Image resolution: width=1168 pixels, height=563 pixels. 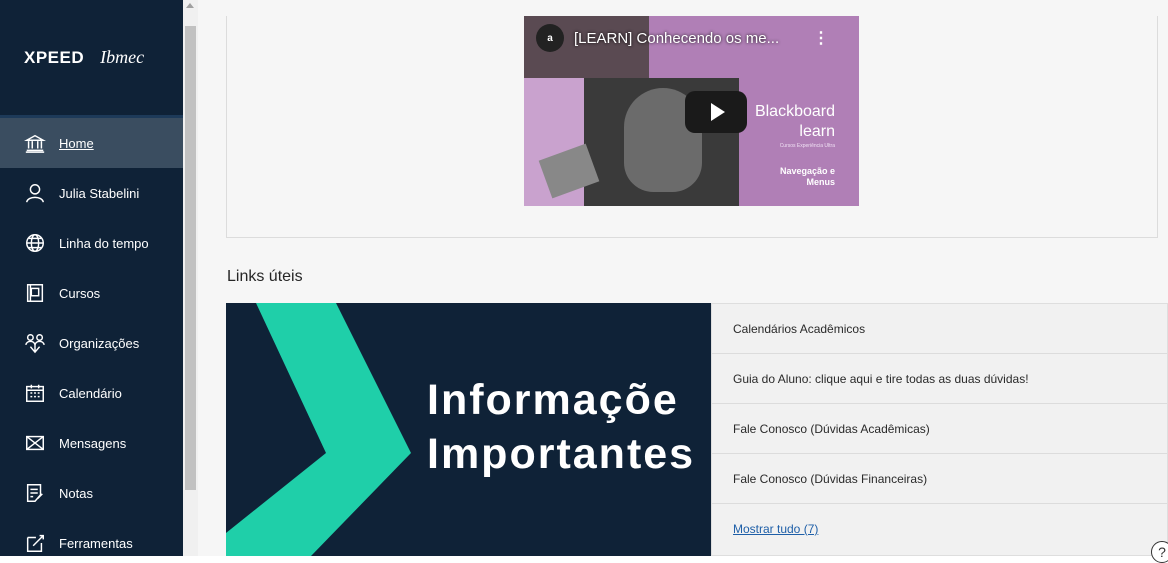 I want to click on brand-xpeed: XPEED, so click(x=54, y=57).